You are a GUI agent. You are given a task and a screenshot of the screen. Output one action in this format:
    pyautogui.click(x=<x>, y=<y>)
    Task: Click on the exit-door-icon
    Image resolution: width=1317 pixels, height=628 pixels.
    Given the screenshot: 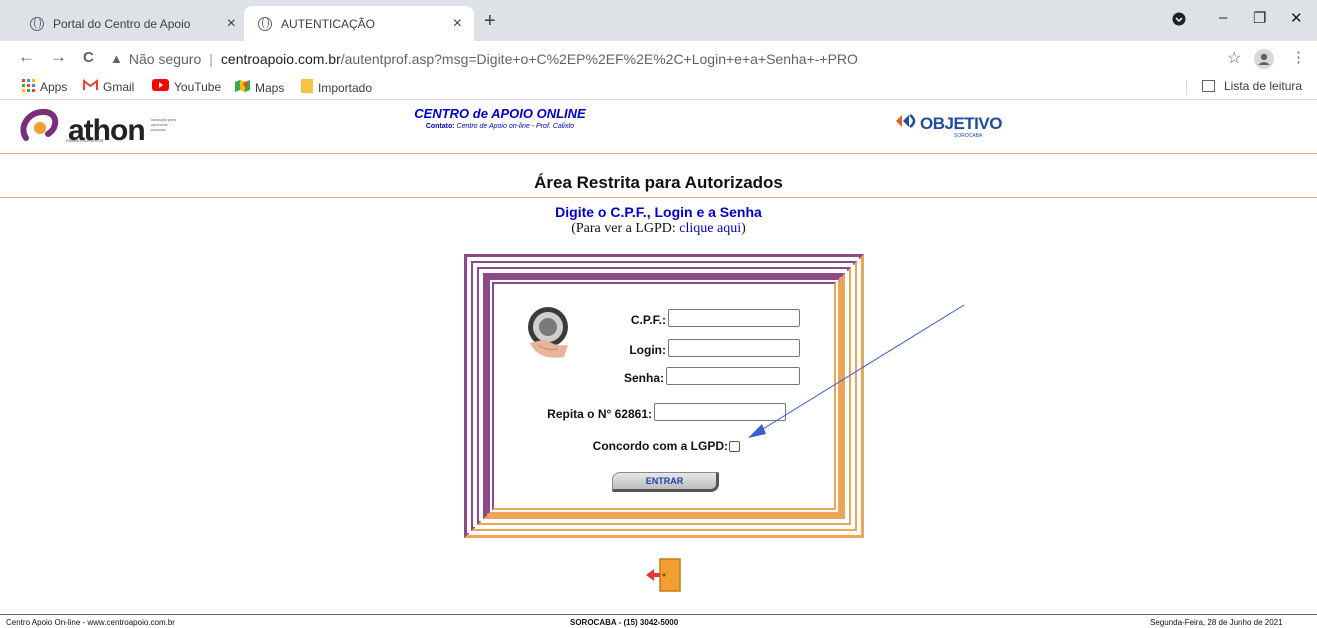 What is the action you would take?
    pyautogui.click(x=665, y=577)
    